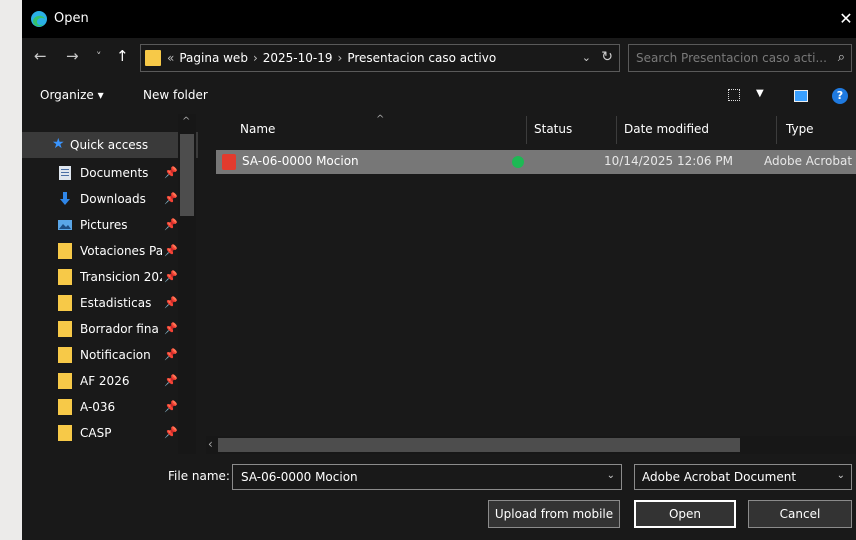  What do you see at coordinates (800, 129) in the screenshot?
I see `column-header-type: Type` at bounding box center [800, 129].